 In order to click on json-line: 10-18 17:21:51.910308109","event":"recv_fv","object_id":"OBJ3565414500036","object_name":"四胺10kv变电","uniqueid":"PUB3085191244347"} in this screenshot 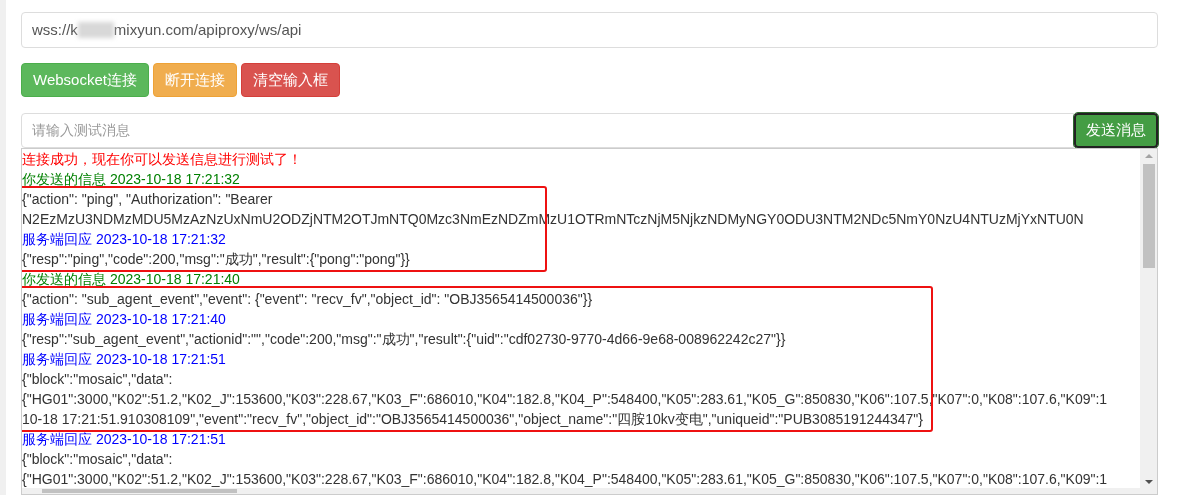, I will do `click(472, 419)`.